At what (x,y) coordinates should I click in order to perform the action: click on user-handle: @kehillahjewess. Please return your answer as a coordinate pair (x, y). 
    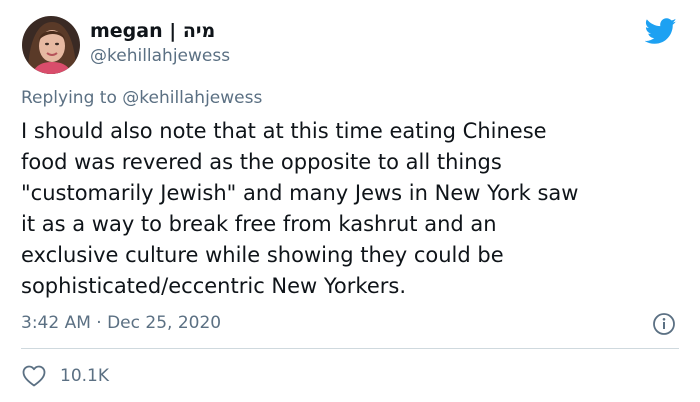
    Looking at the image, I should click on (160, 56).